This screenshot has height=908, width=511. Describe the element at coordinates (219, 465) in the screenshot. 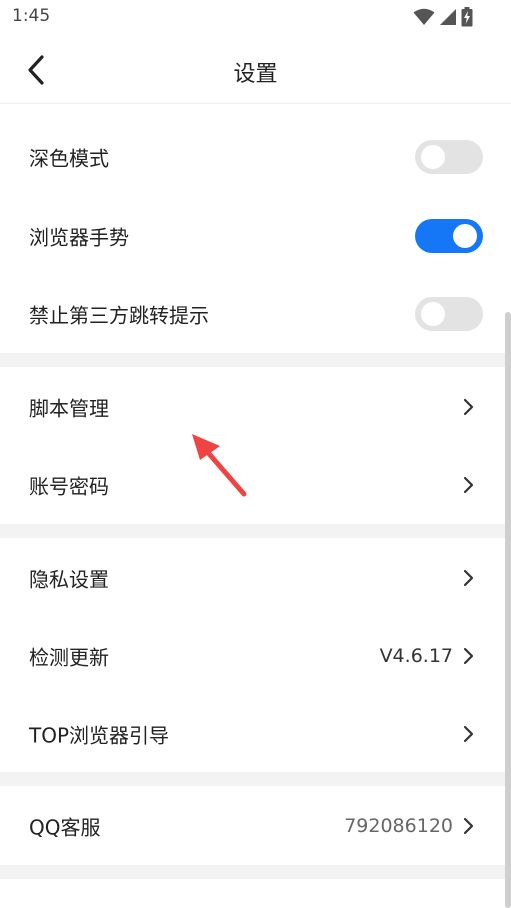

I see `annotation-arrow-icon` at that location.